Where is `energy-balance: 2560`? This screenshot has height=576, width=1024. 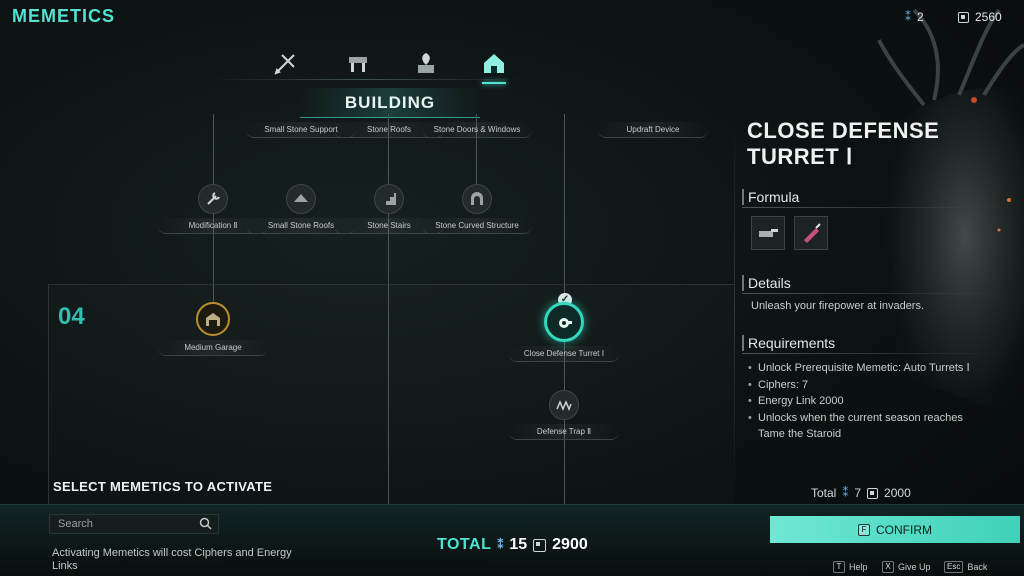 energy-balance: 2560 is located at coordinates (980, 17).